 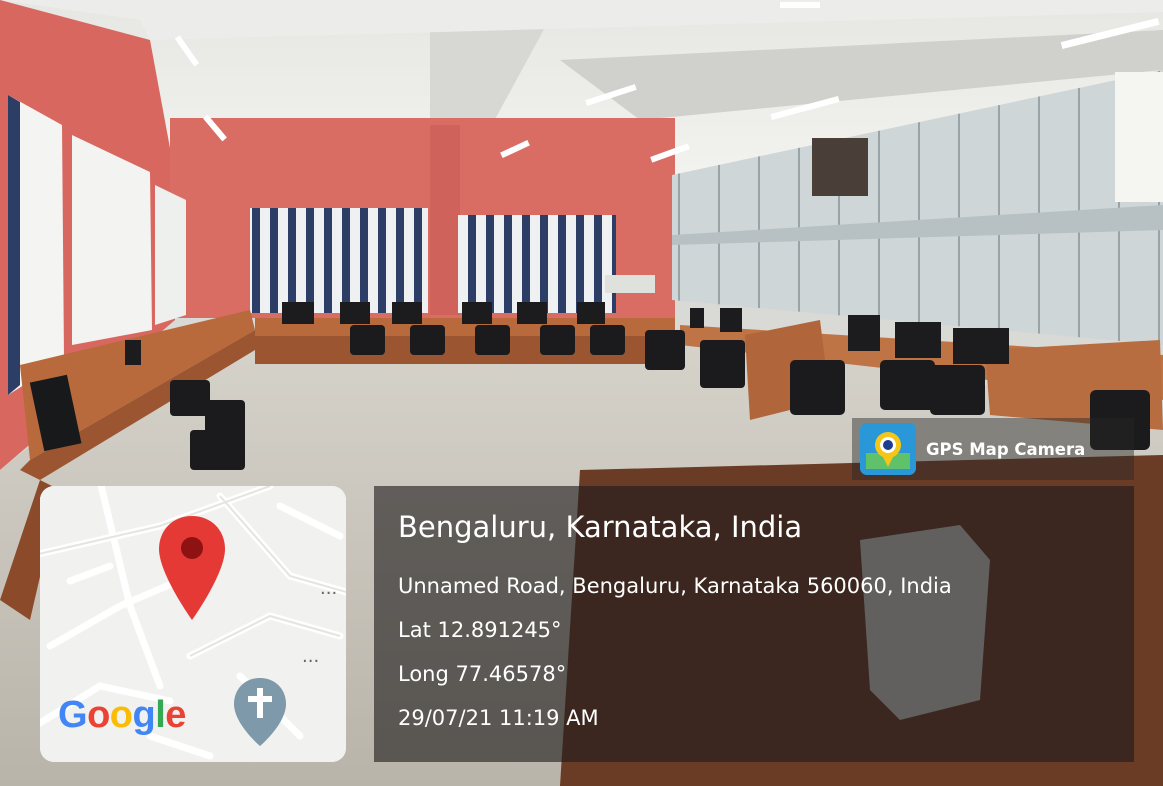 I want to click on google-logo-letter: e, so click(x=175, y=715).